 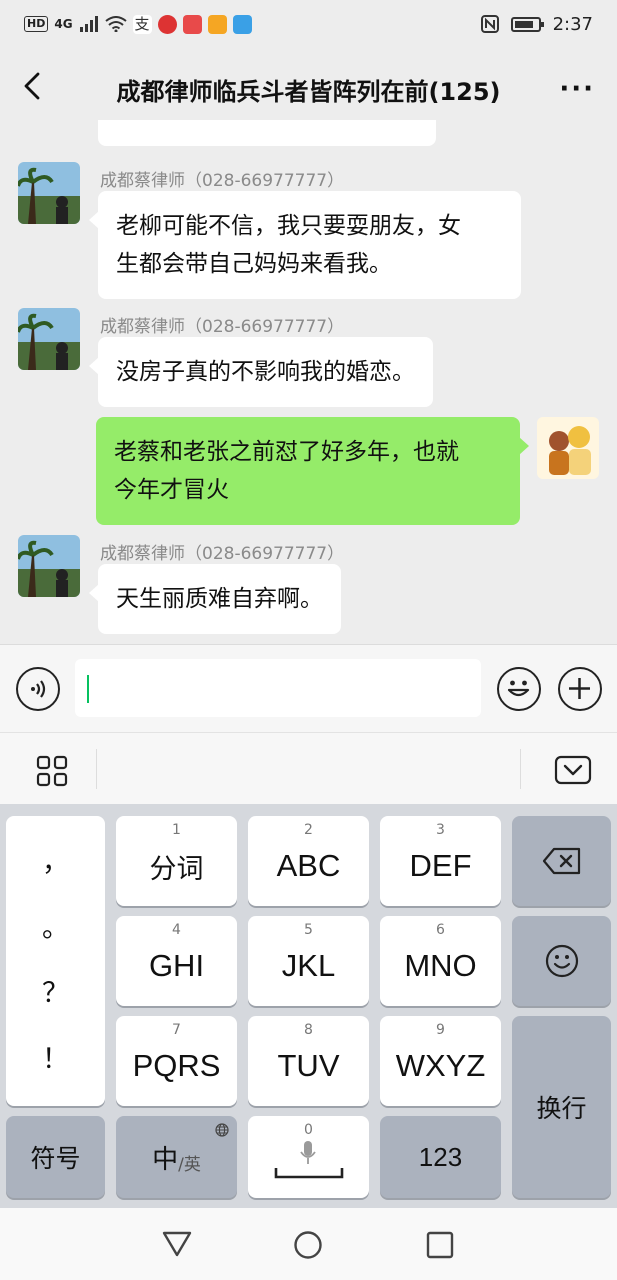 I want to click on key-label: DEF, so click(x=440, y=865).